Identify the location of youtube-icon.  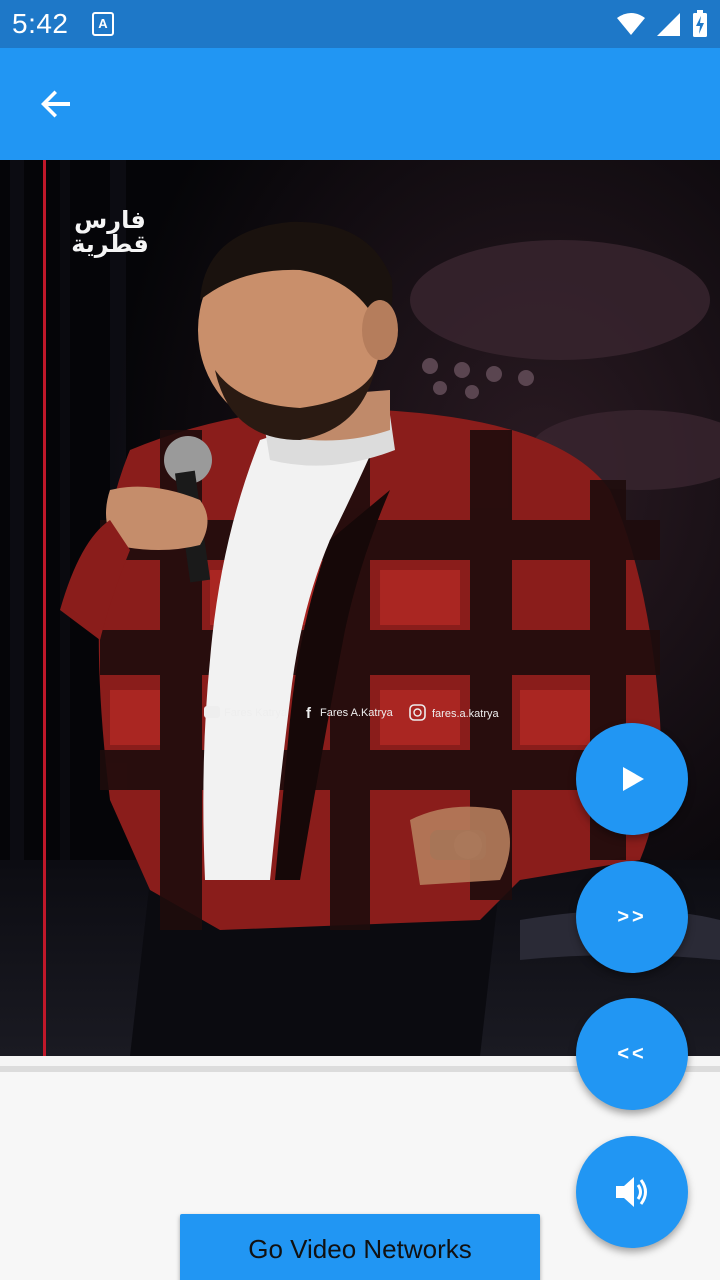
(212, 712).